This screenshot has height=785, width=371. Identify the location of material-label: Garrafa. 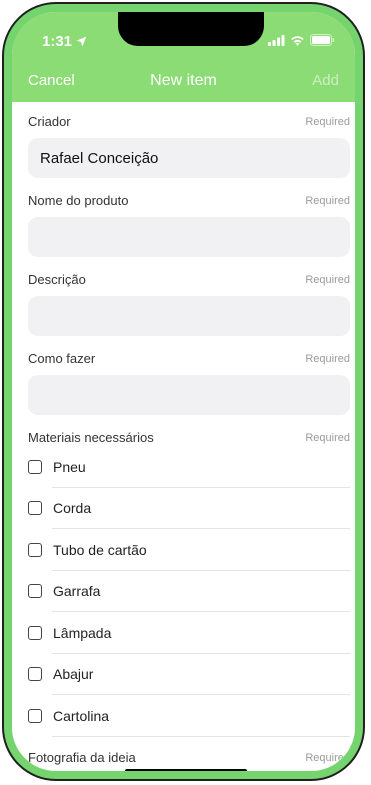
(77, 591).